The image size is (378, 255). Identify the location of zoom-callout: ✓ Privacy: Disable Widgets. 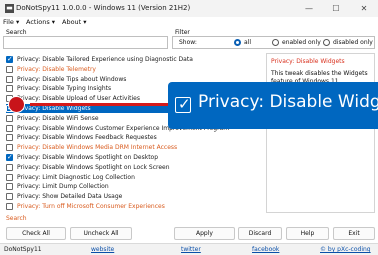
(273, 105).